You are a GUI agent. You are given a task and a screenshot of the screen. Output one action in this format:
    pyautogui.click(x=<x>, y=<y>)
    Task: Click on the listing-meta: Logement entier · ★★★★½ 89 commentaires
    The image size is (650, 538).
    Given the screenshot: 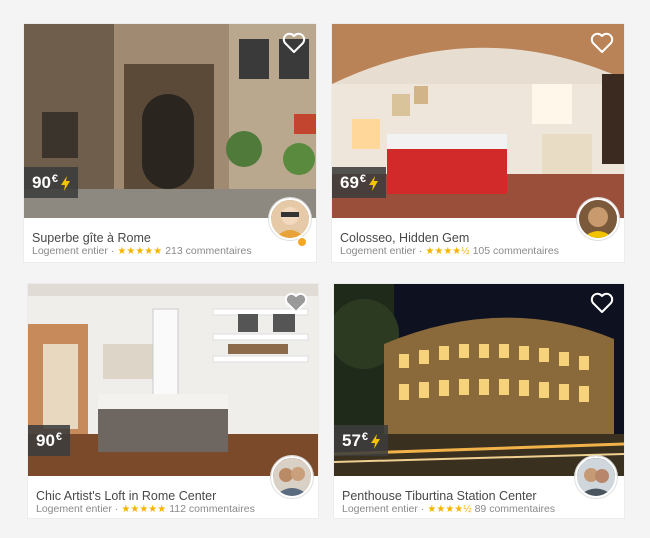 What is the action you would take?
    pyautogui.click(x=448, y=509)
    